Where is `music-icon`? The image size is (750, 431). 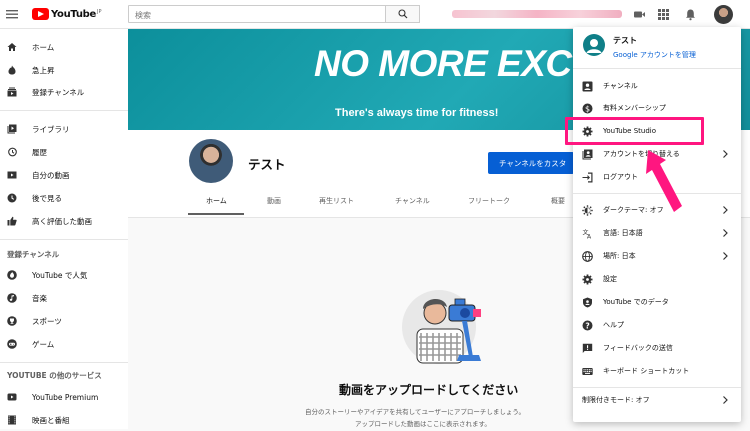 music-icon is located at coordinates (12, 298).